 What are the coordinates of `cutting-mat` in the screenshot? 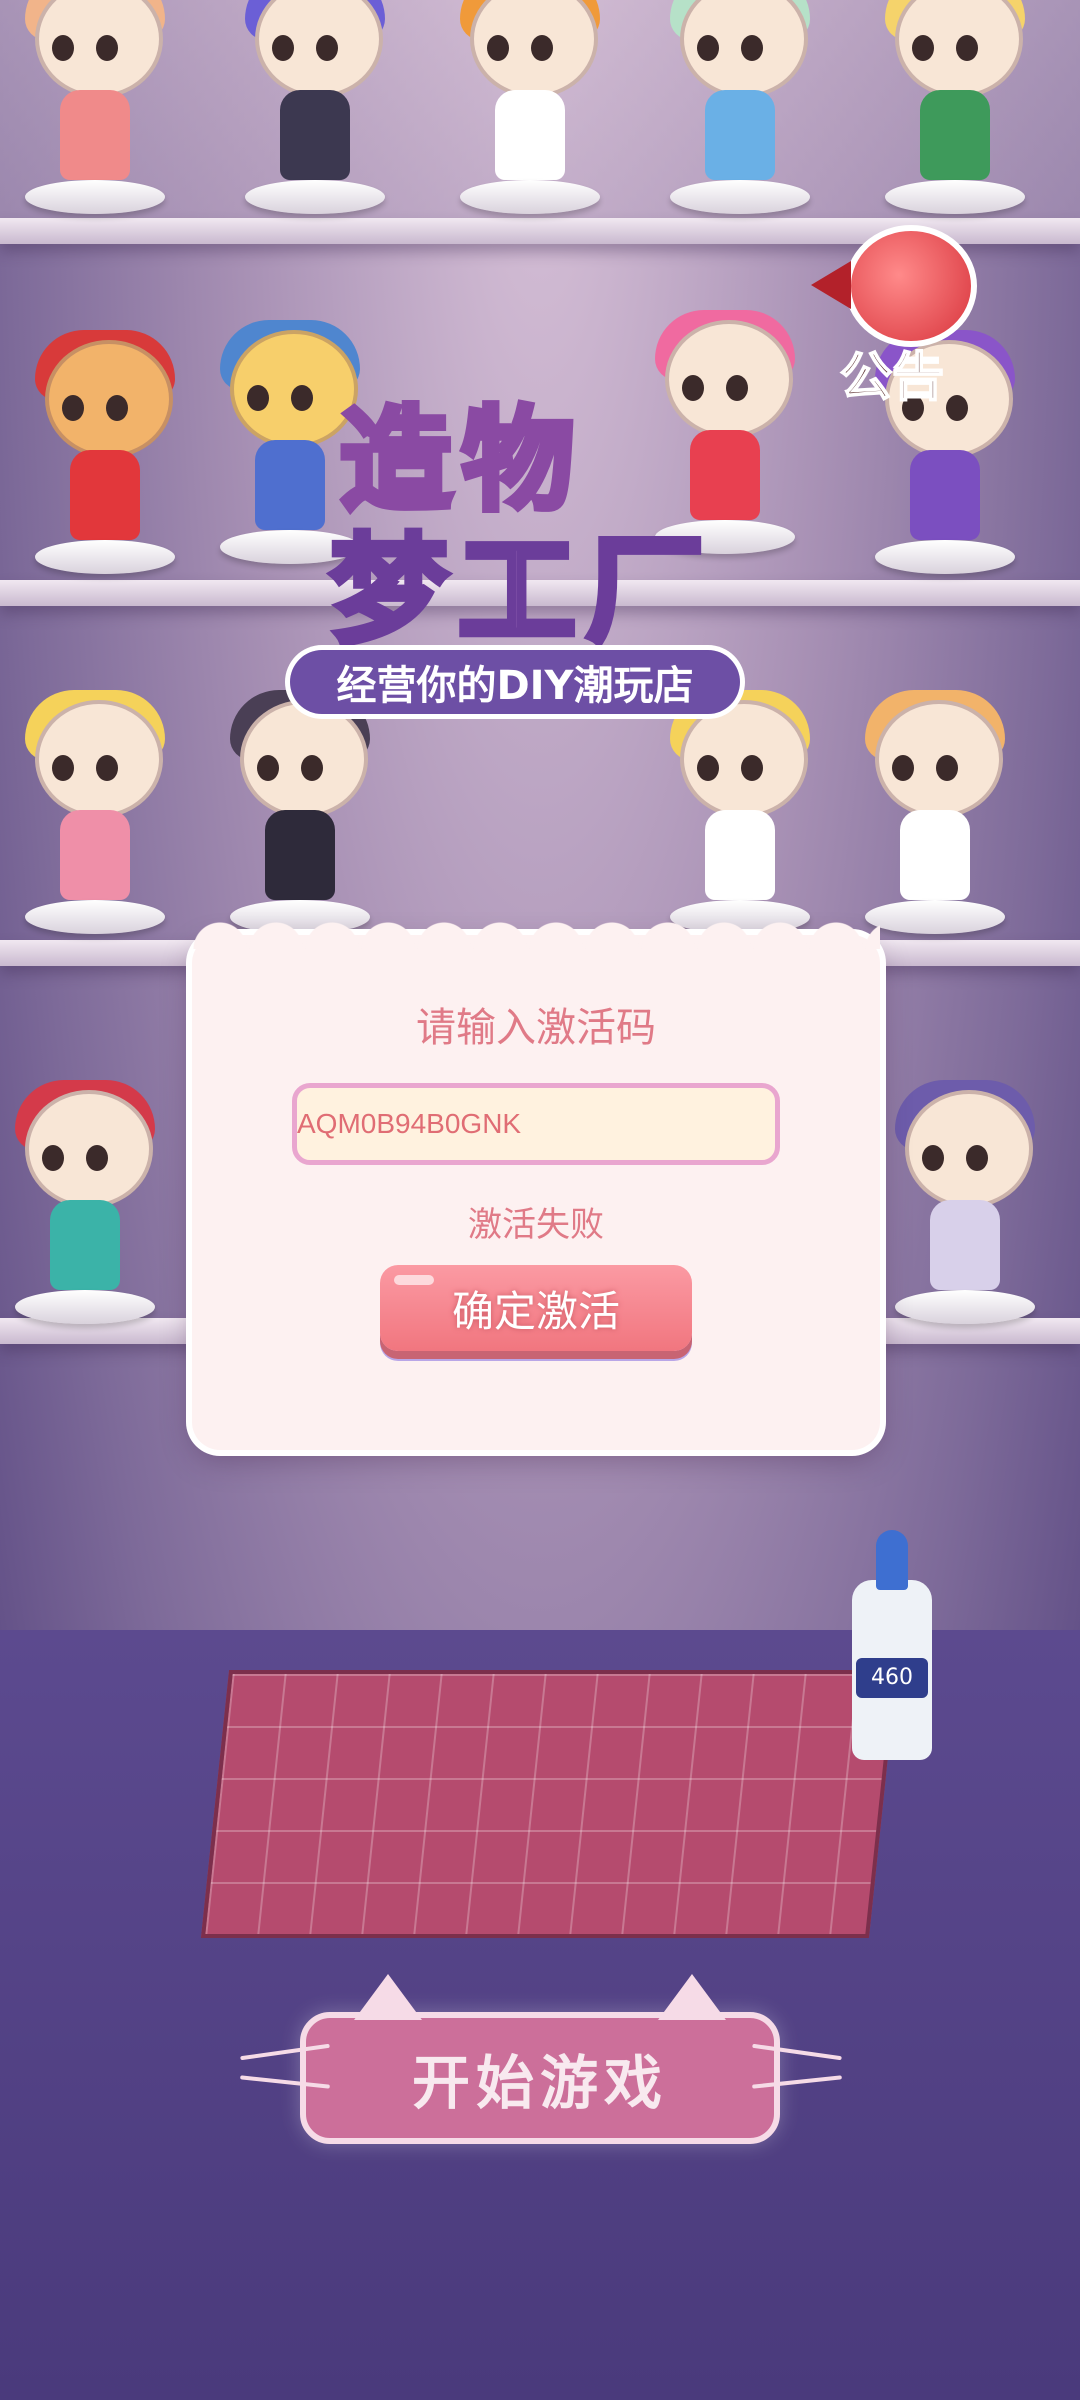 It's located at (549, 1804).